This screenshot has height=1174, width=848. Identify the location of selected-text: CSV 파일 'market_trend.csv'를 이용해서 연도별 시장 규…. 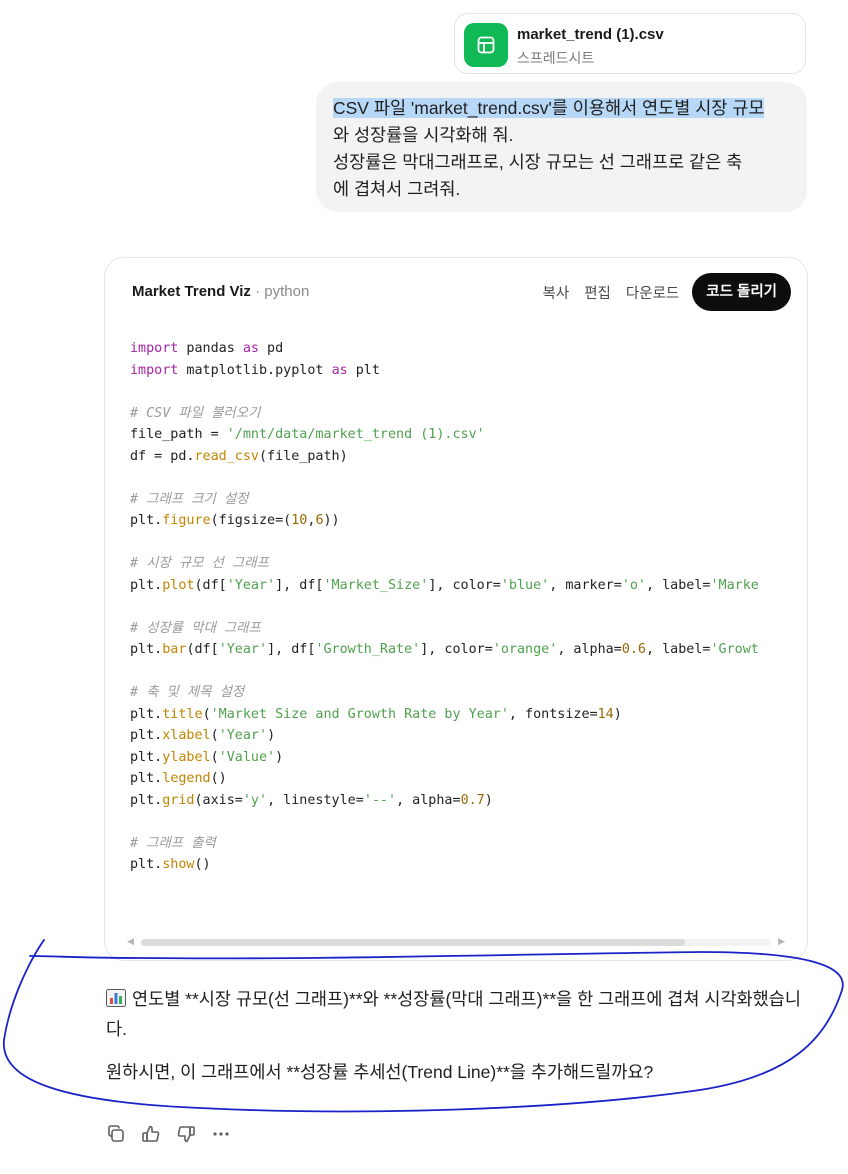
(549, 108).